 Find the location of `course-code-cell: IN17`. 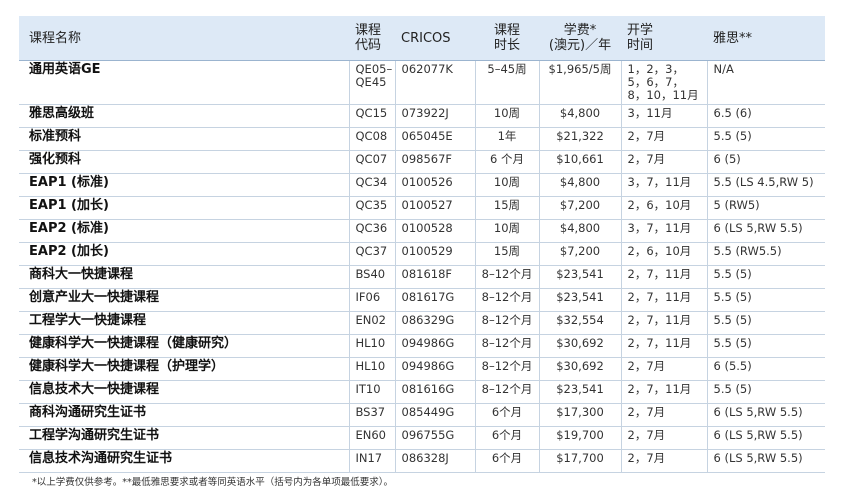

course-code-cell: IN17 is located at coordinates (371, 461).